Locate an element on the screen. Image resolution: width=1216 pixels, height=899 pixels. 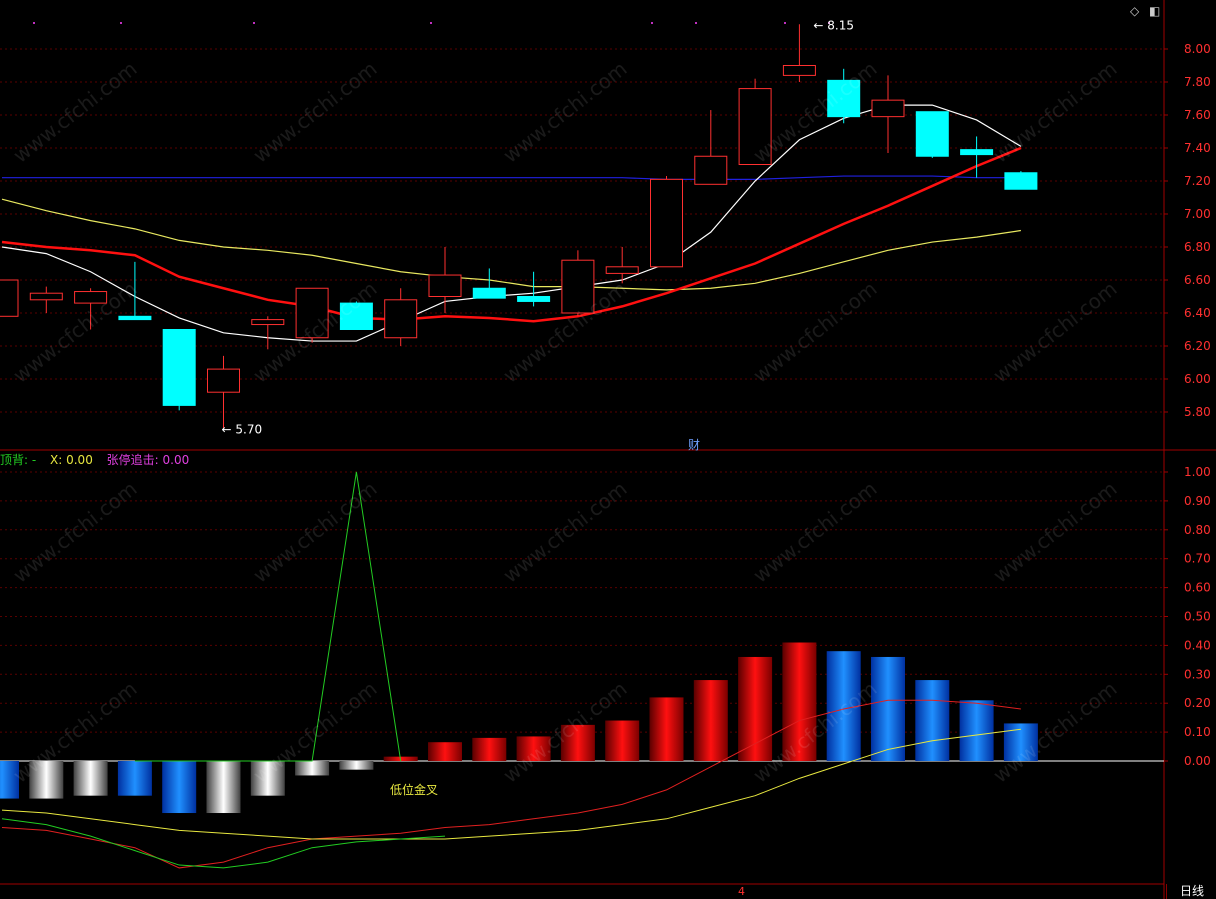
golden-cross-annotation: 低位金叉 is located at coordinates (414, 790).